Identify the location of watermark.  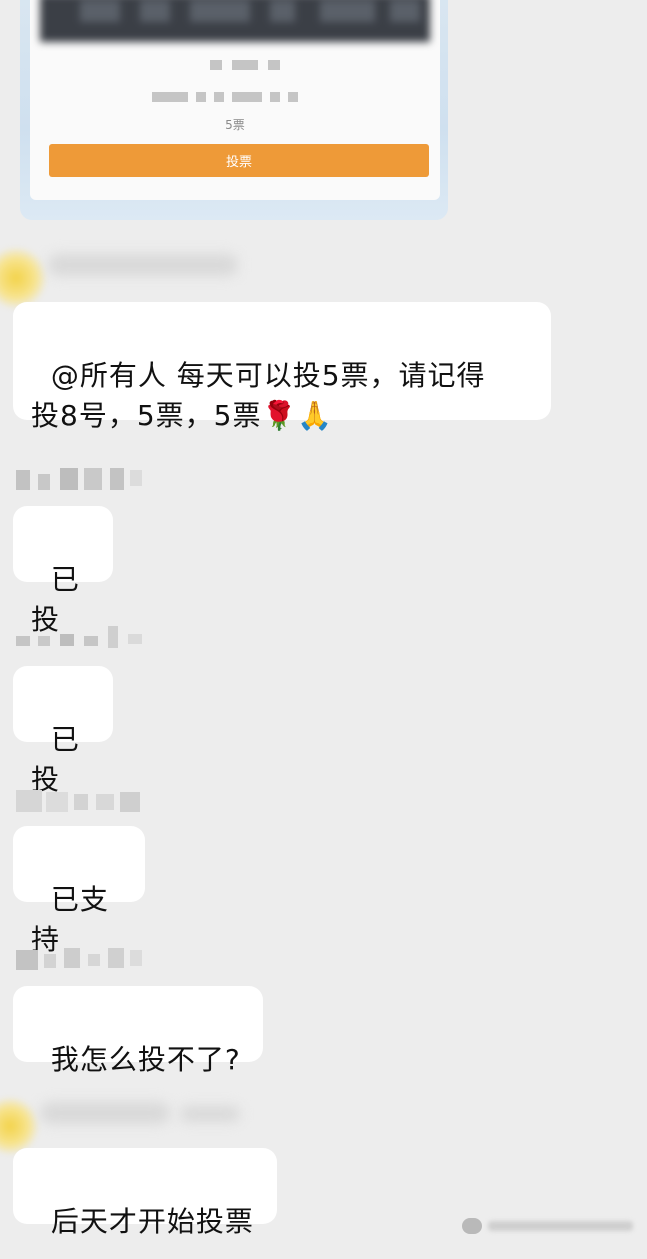
(547, 1226).